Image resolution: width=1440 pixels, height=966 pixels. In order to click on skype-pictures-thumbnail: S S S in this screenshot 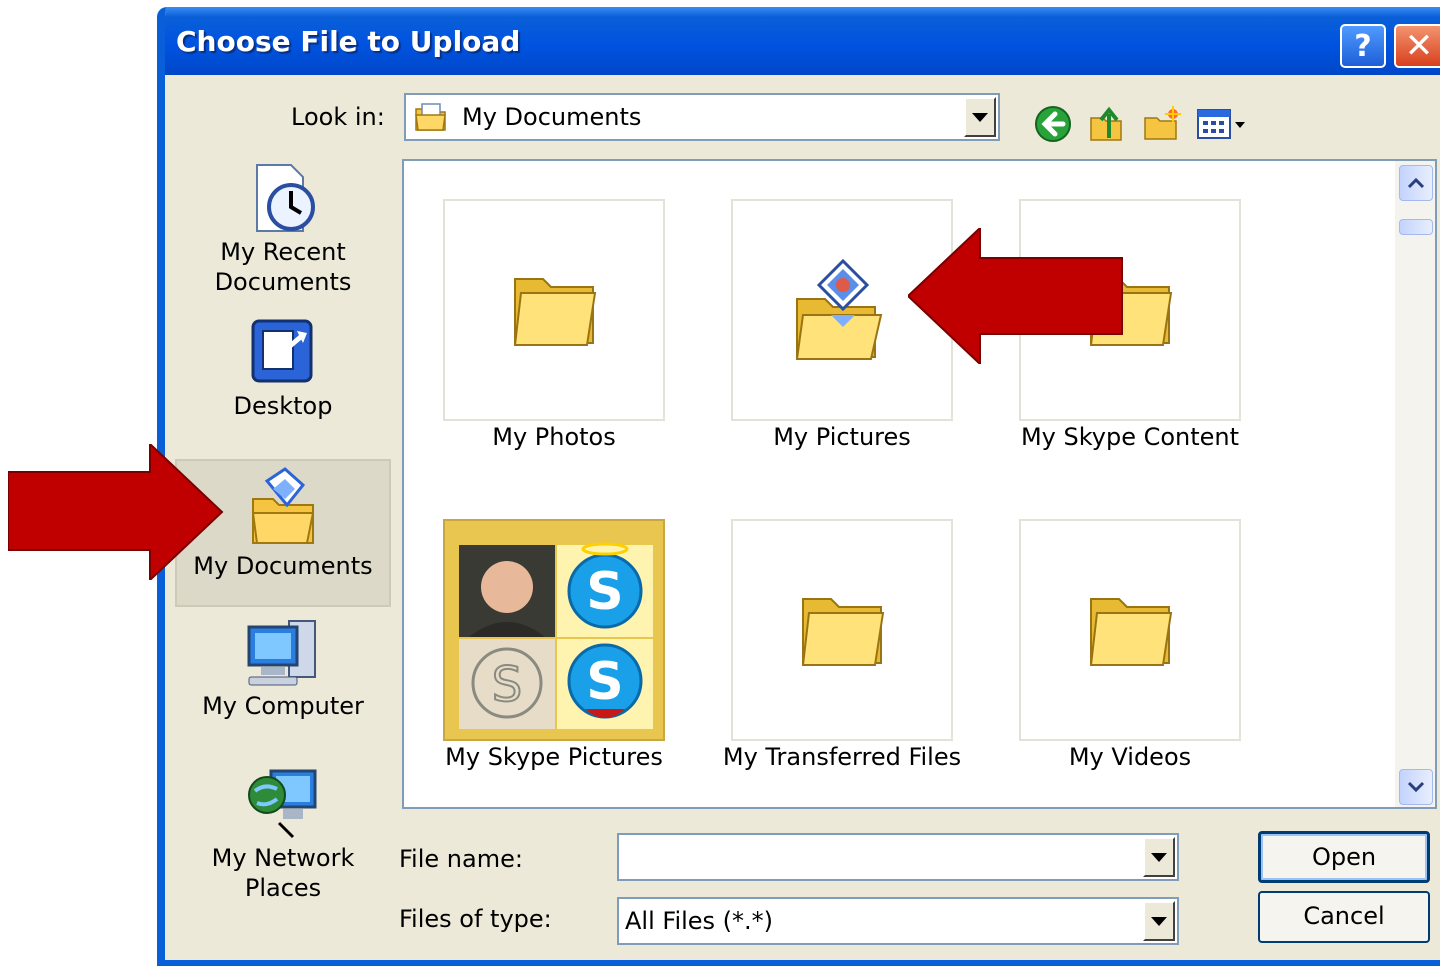, I will do `click(554, 630)`.